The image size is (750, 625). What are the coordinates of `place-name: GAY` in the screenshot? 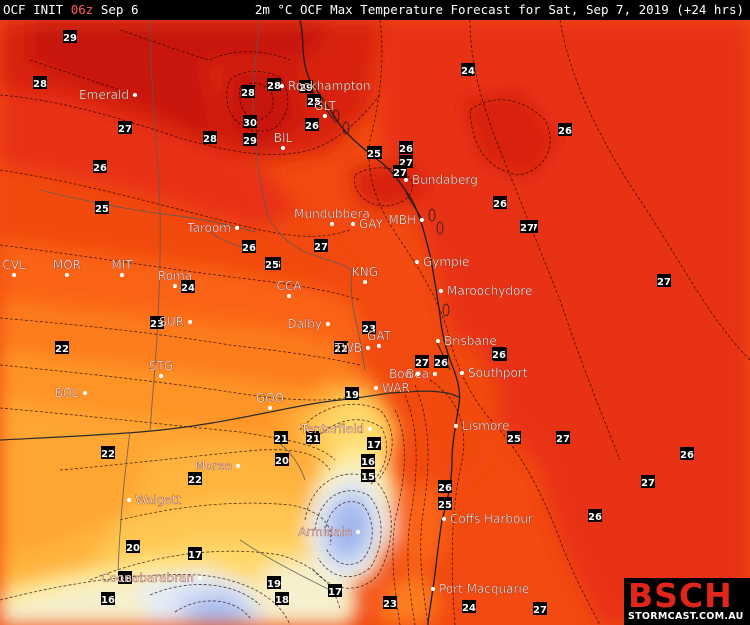 It's located at (371, 224).